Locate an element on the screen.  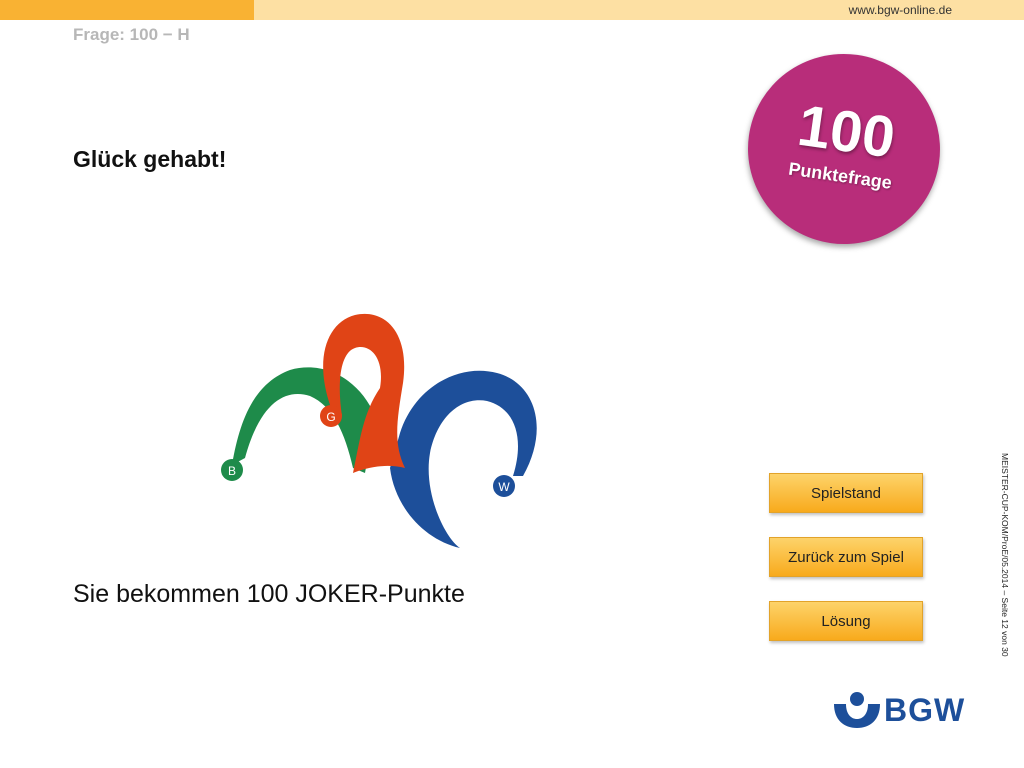
bgw-logo-icon is located at coordinates (857, 710).